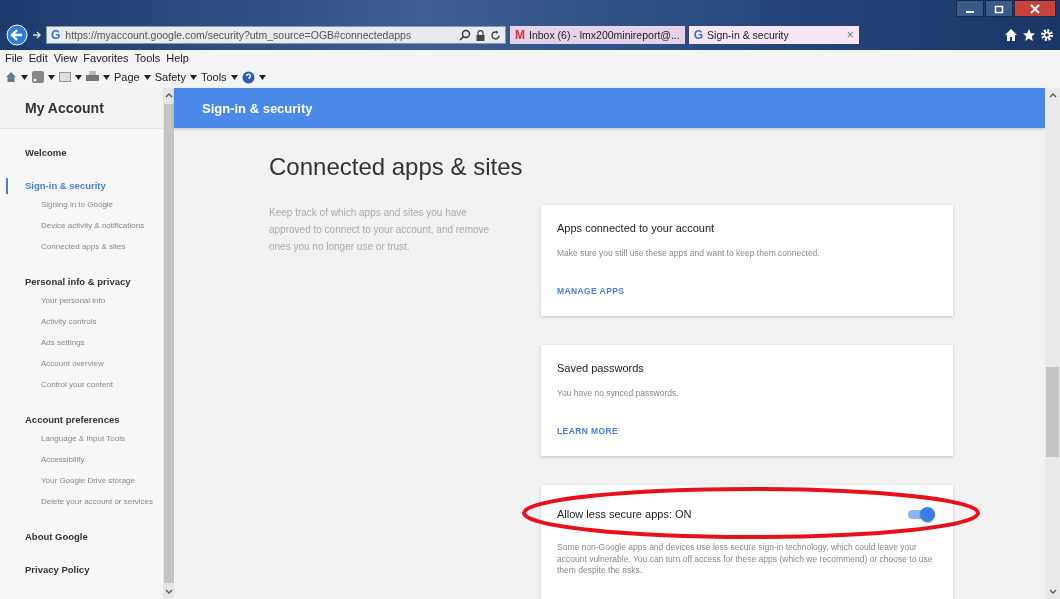 This screenshot has width=1060, height=599. What do you see at coordinates (84, 420) in the screenshot?
I see `sidebar-section: Account preferences` at bounding box center [84, 420].